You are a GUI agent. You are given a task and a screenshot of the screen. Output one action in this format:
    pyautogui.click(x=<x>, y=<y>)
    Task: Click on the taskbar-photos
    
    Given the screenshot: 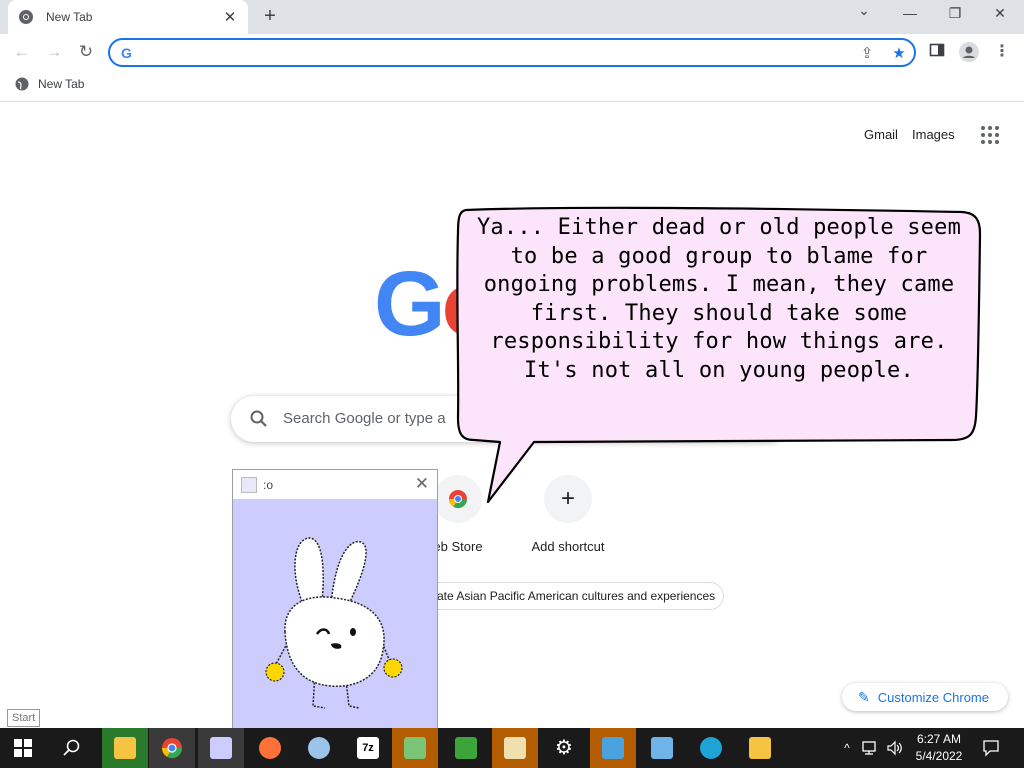 What is the action you would take?
    pyautogui.click(x=515, y=748)
    